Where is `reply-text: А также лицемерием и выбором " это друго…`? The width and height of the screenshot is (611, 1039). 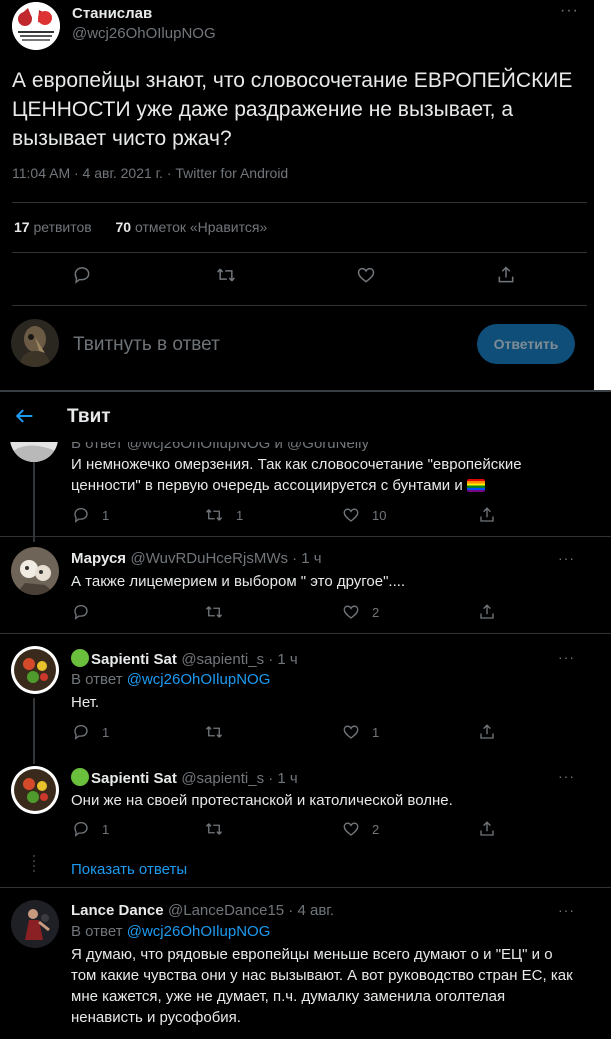 reply-text: А также лицемерием и выбором " это друго… is located at coordinates (238, 581).